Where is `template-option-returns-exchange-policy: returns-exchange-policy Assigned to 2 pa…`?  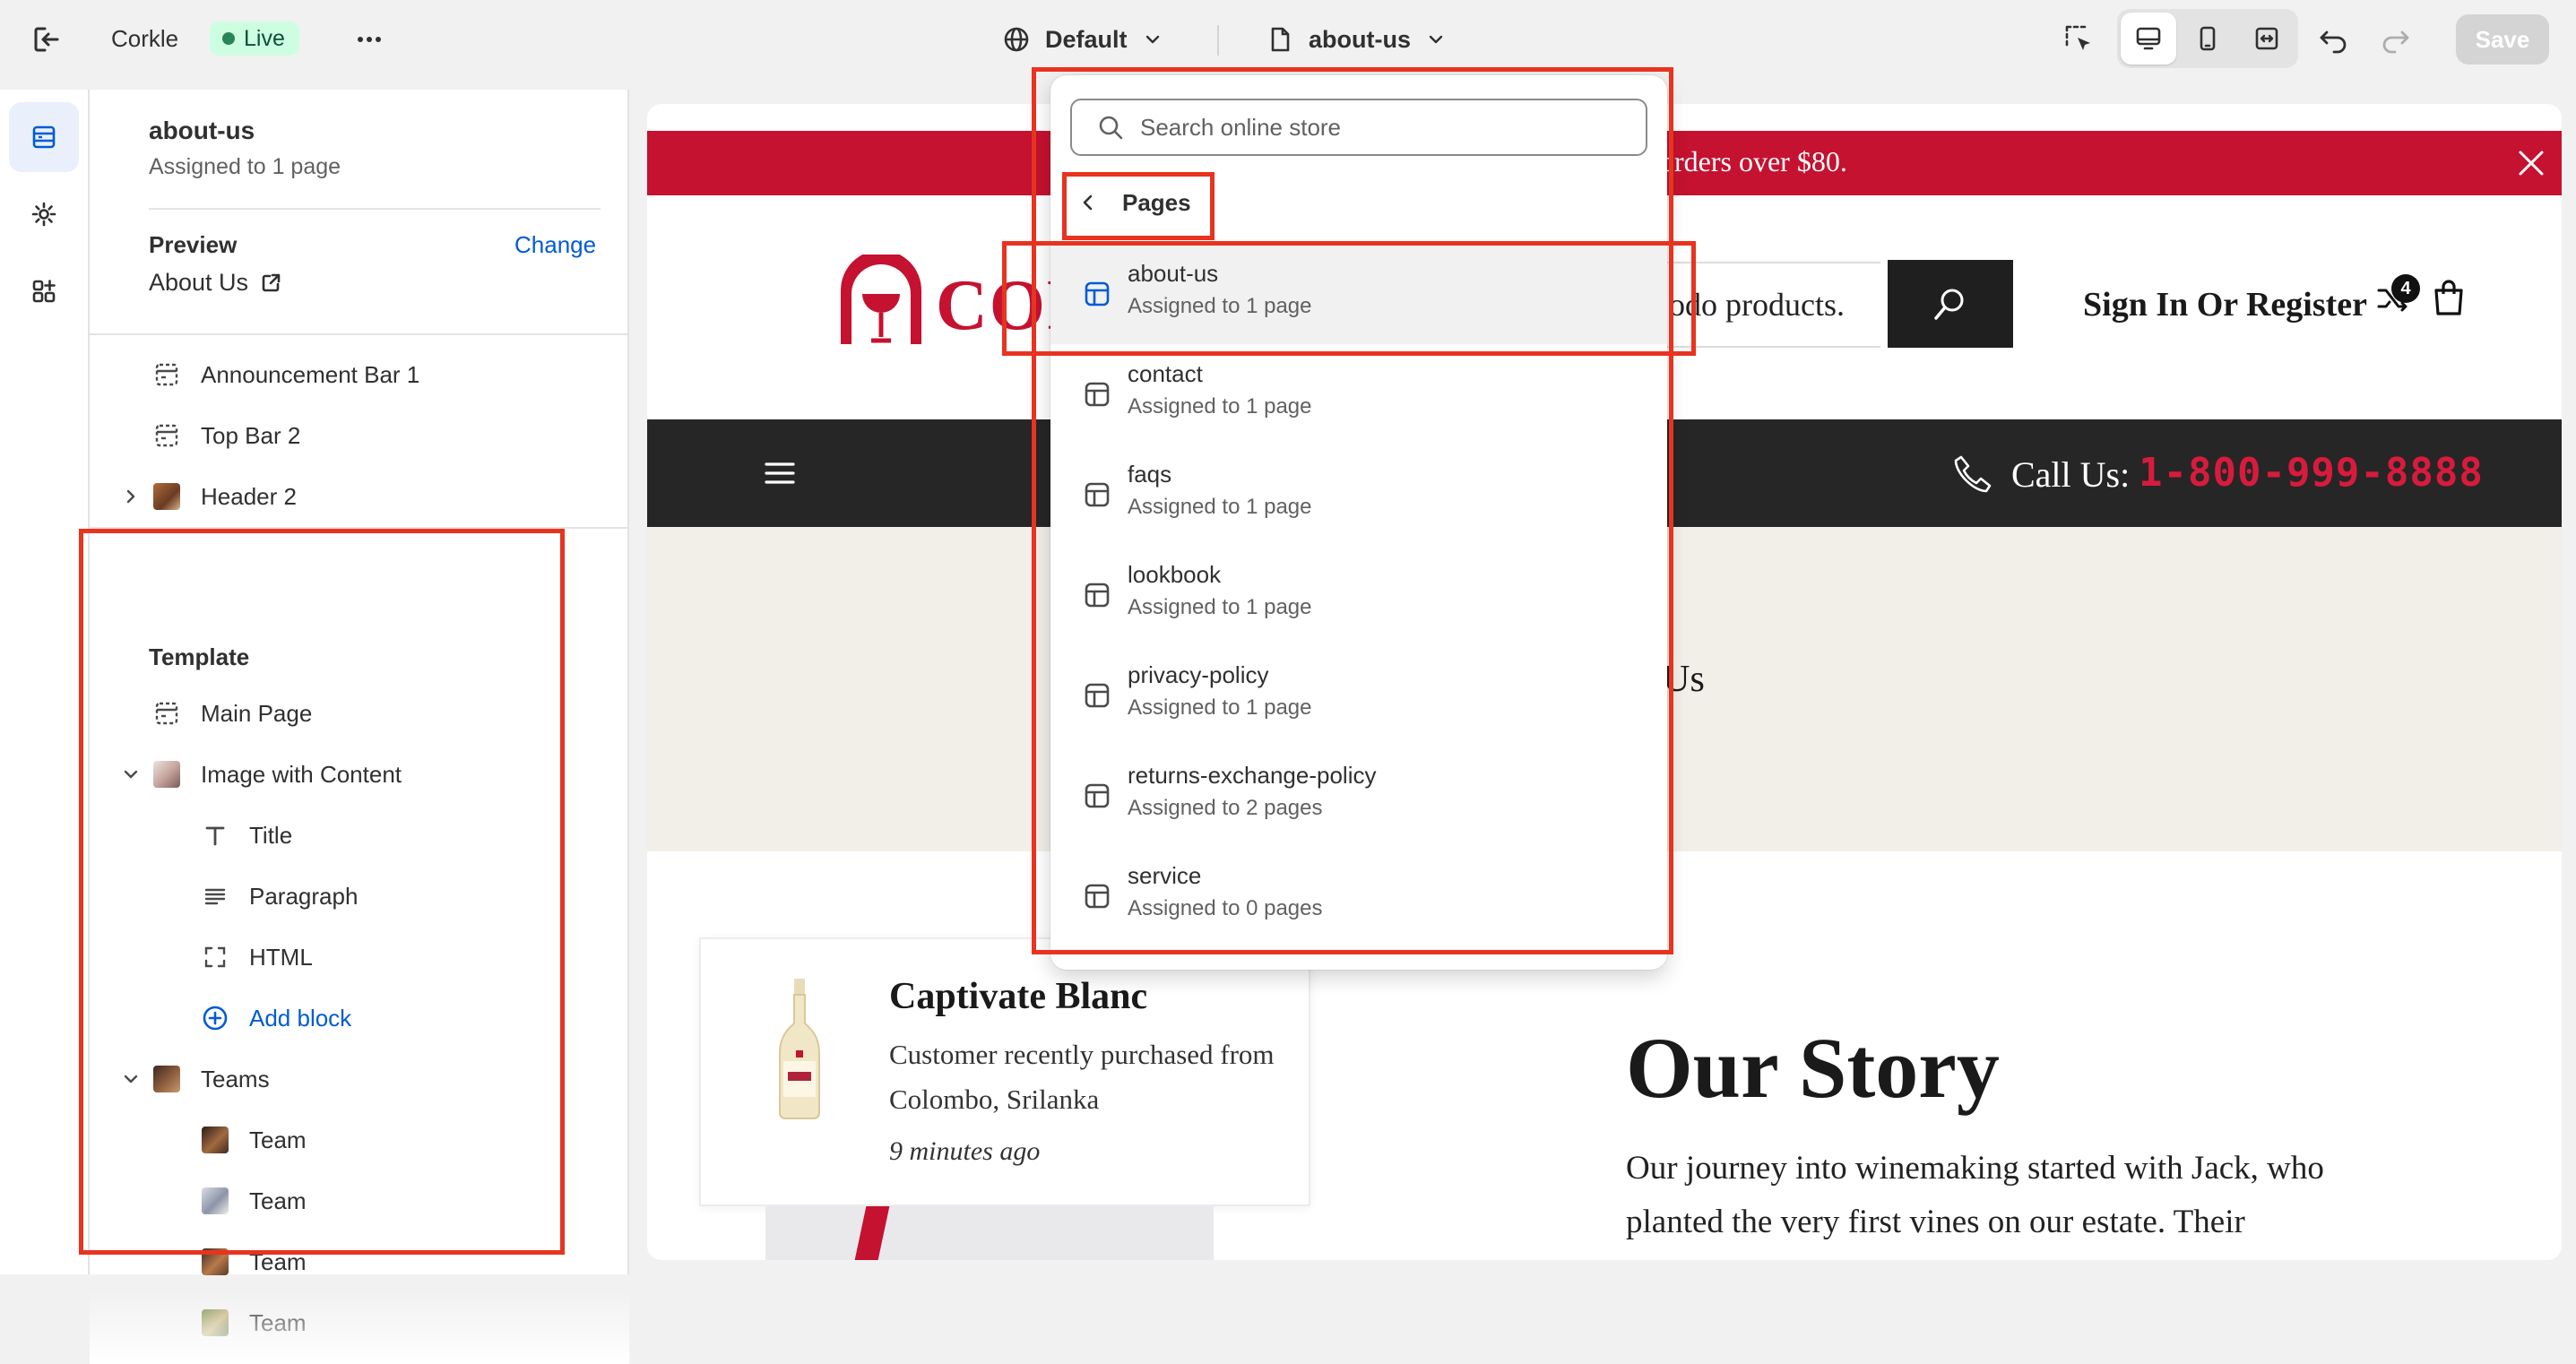
template-option-returns-exchange-policy: returns-exchange-policy Assigned to 2 pa… is located at coordinates (1358, 796).